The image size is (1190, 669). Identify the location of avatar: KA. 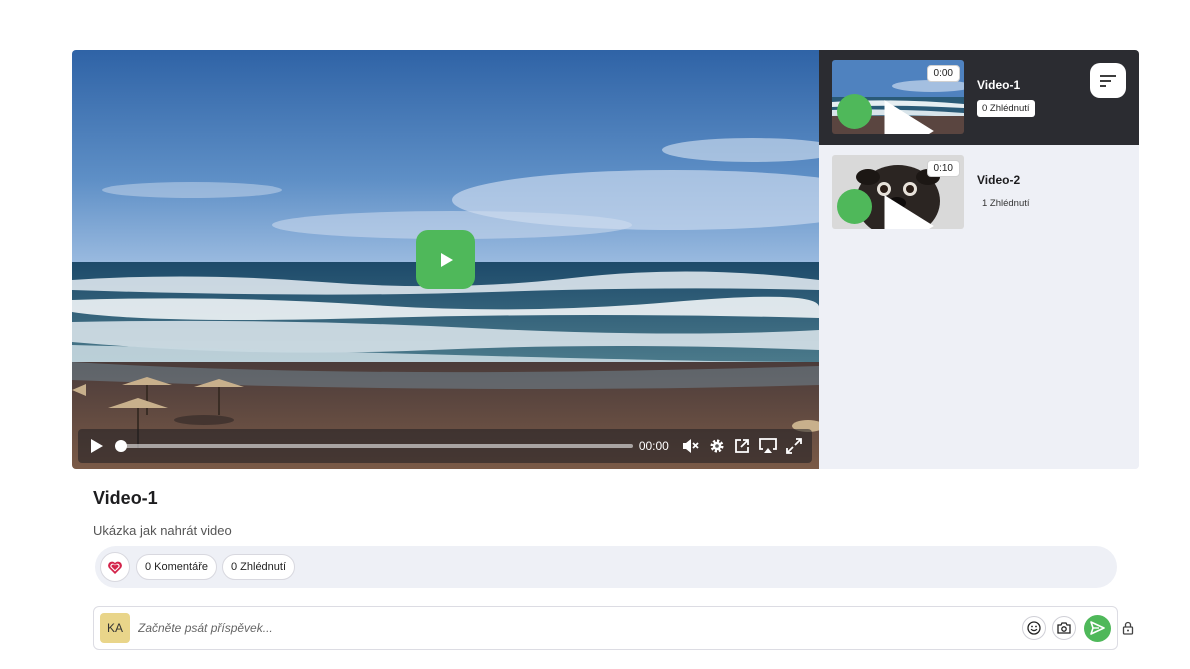
(115, 628).